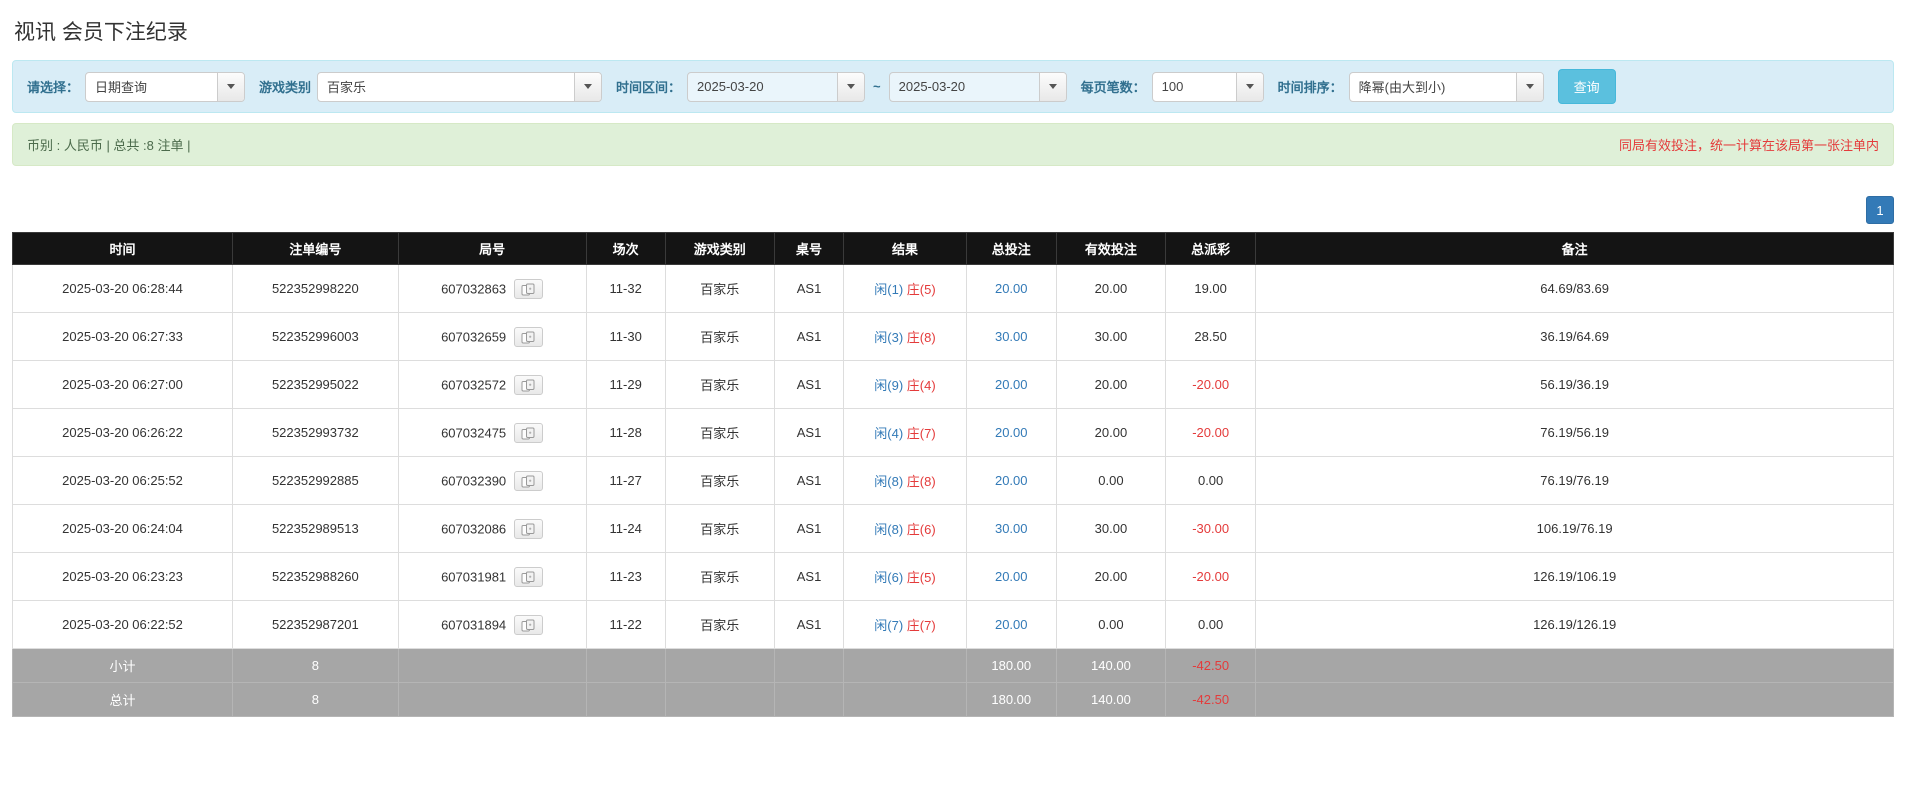 Image resolution: width=1906 pixels, height=810 pixels. I want to click on cell-bet-id: 522352992885, so click(315, 480).